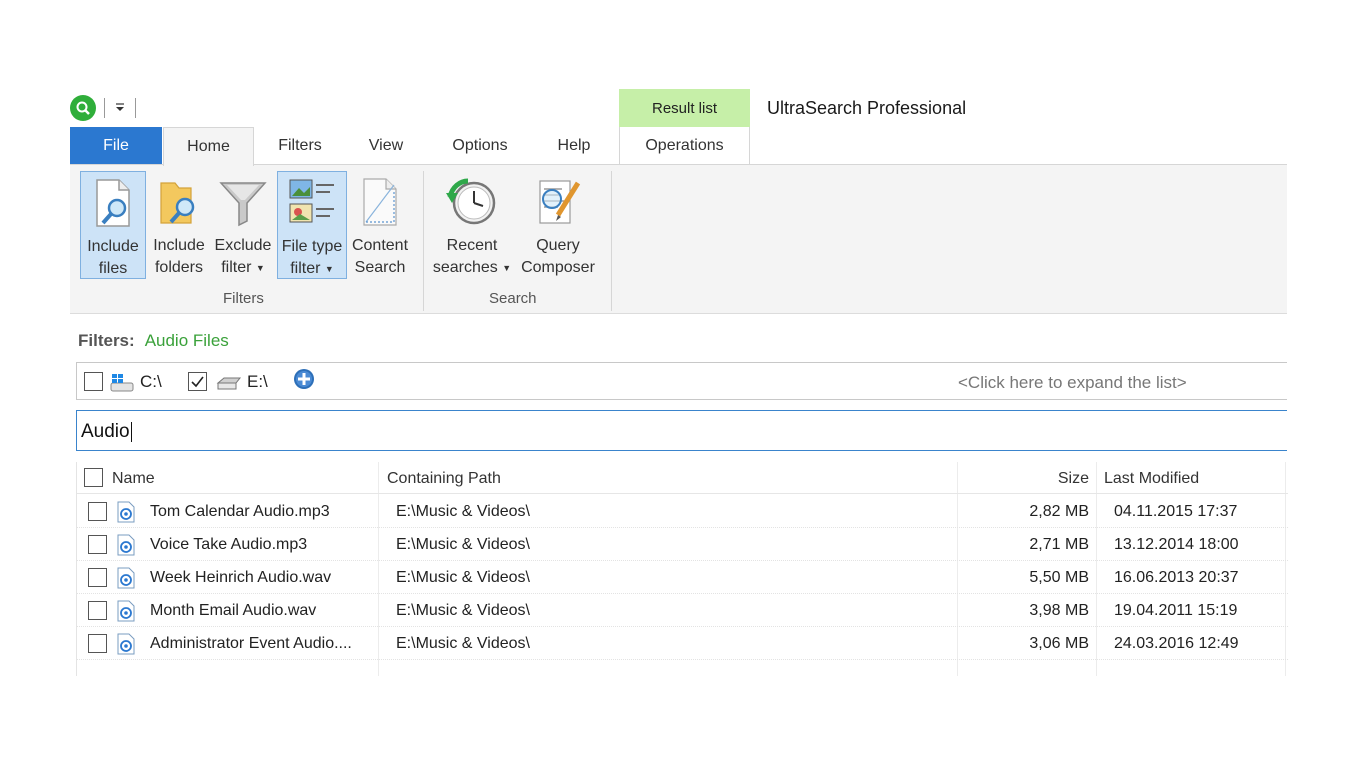 This screenshot has width=1358, height=764. I want to click on tab-view: View, so click(386, 146).